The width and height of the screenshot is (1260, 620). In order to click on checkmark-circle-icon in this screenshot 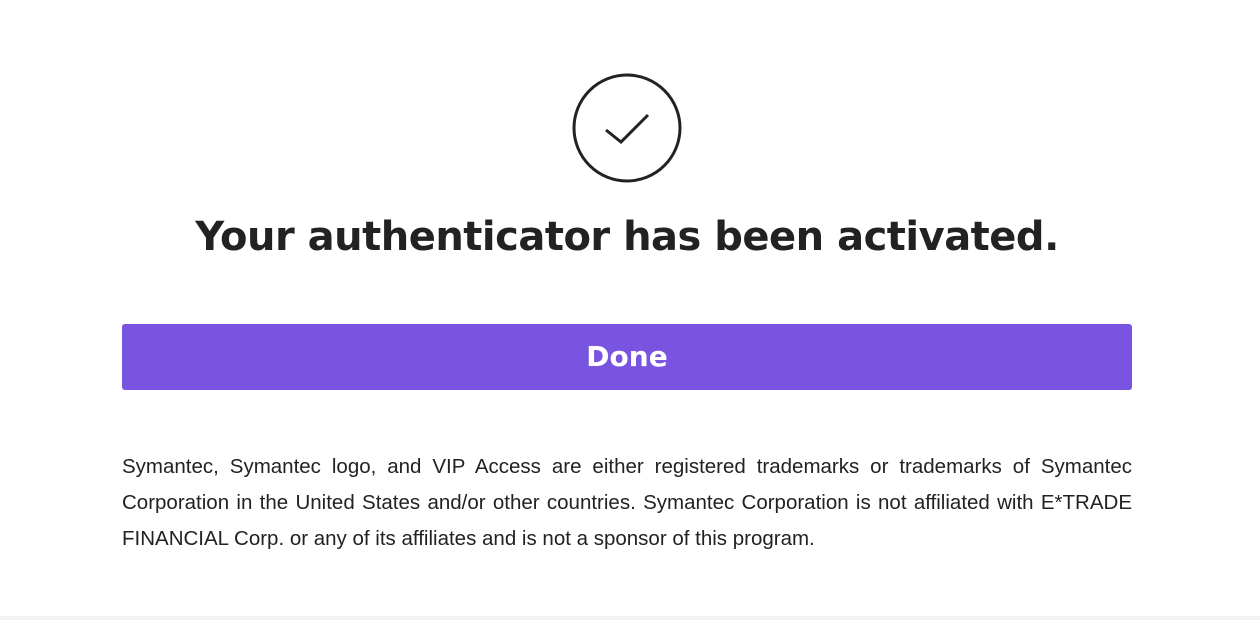, I will do `click(627, 128)`.